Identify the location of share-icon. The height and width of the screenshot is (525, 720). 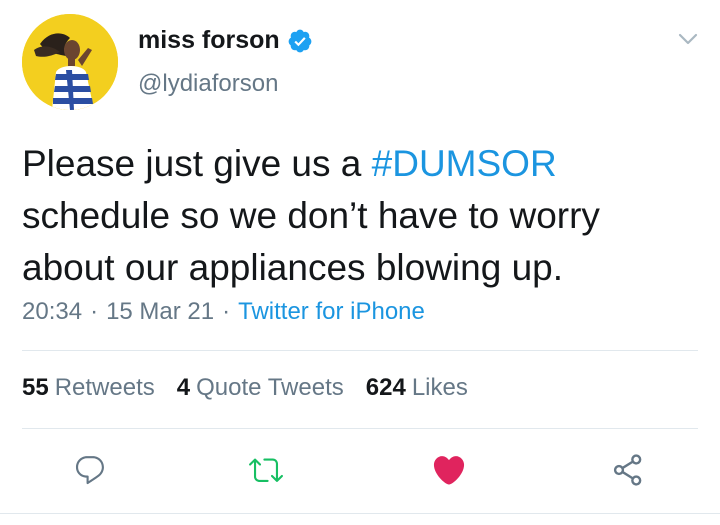
(627, 470).